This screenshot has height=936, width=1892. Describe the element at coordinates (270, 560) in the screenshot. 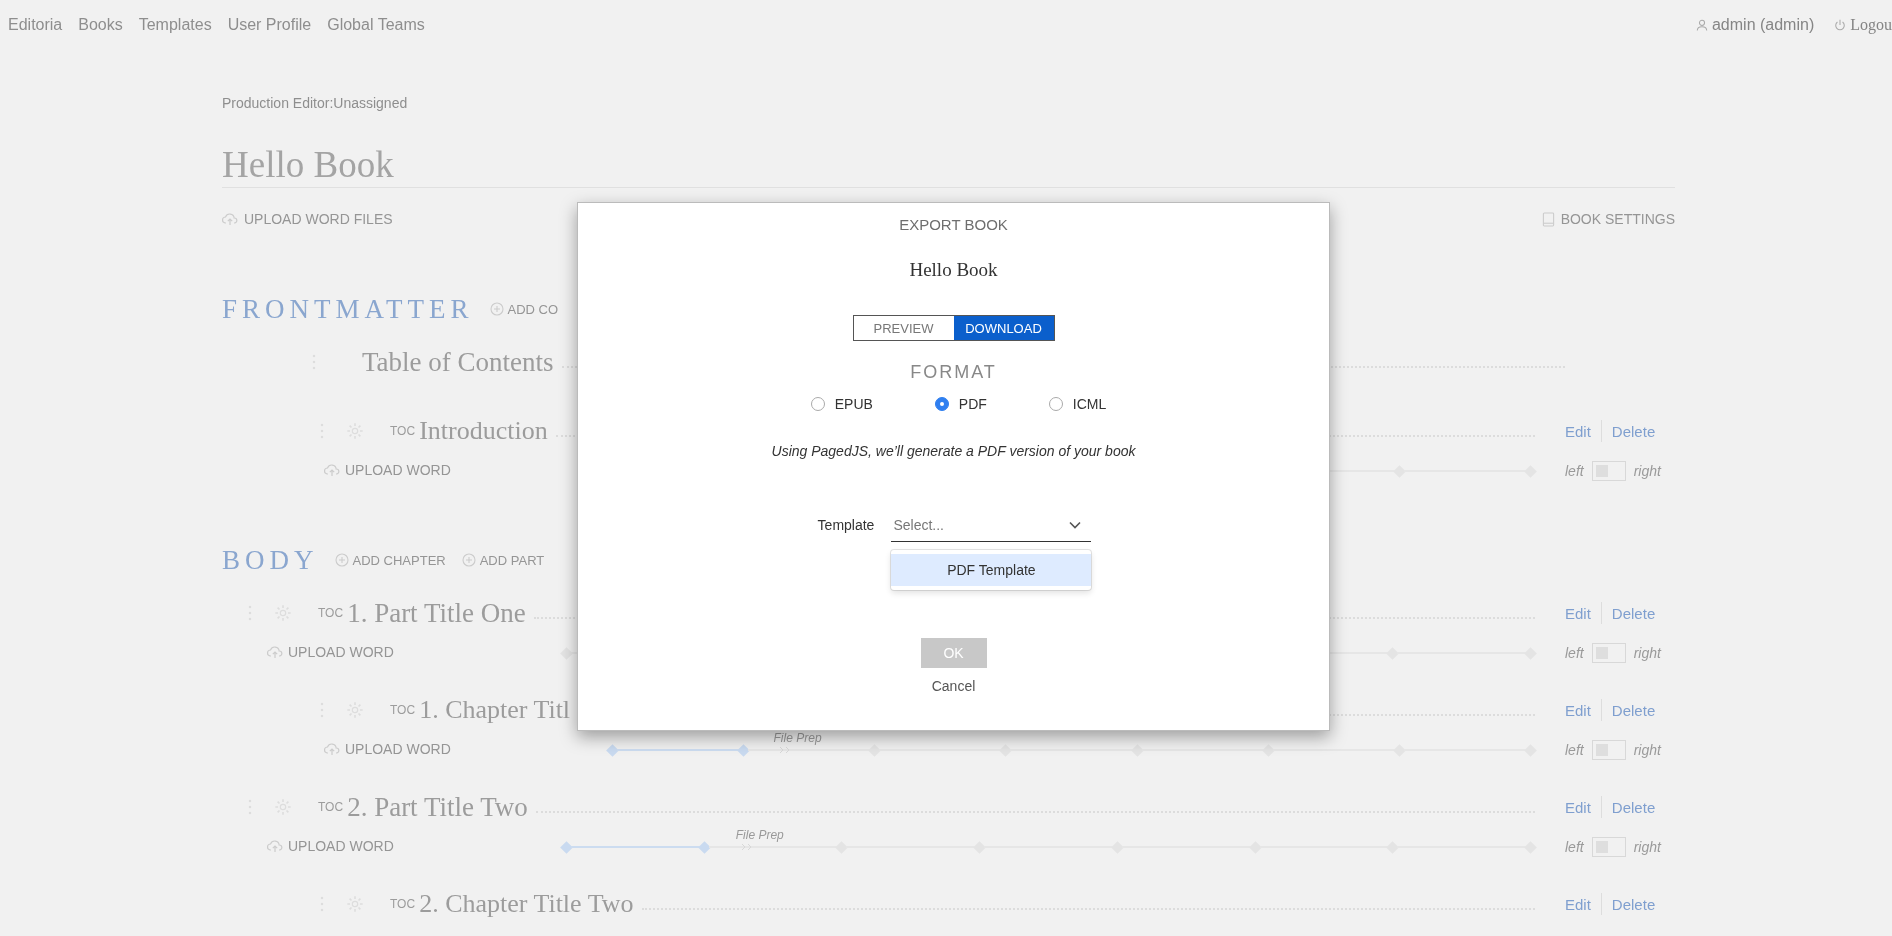

I see `section-heading: BODY` at that location.